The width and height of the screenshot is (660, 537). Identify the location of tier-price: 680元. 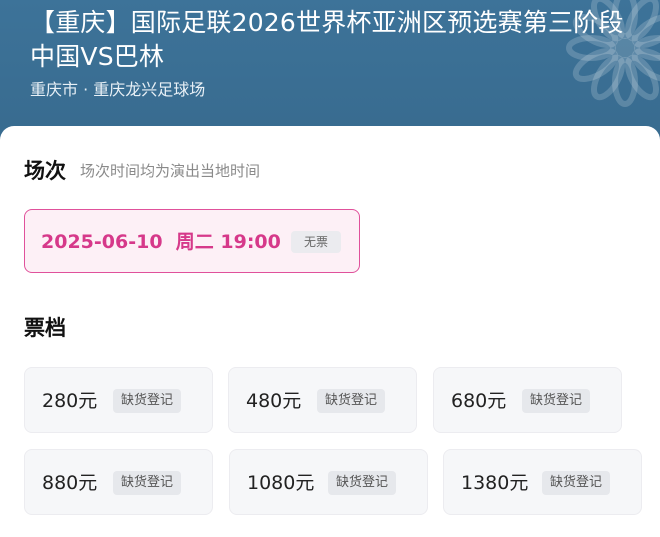
(479, 401).